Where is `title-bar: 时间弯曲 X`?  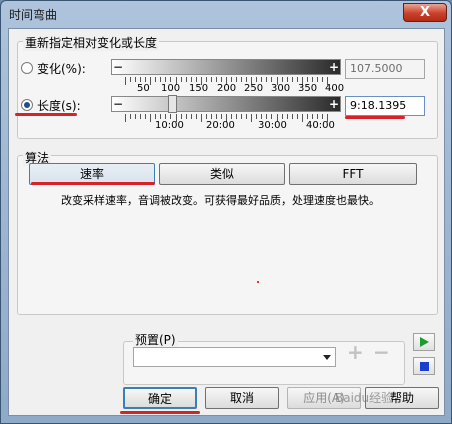
title-bar: 时间弯曲 X is located at coordinates (226, 14).